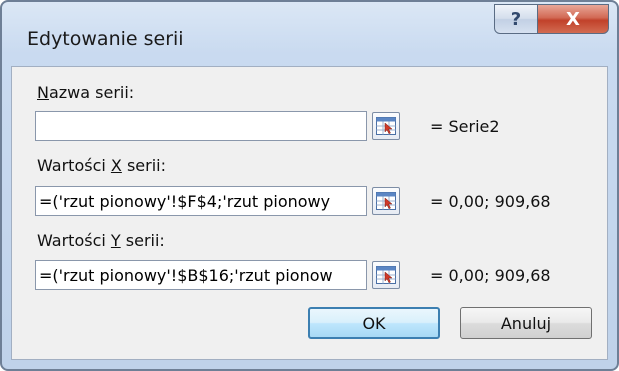 This screenshot has width=619, height=371. Describe the element at coordinates (374, 323) in the screenshot. I see `ok-button: OK` at that location.